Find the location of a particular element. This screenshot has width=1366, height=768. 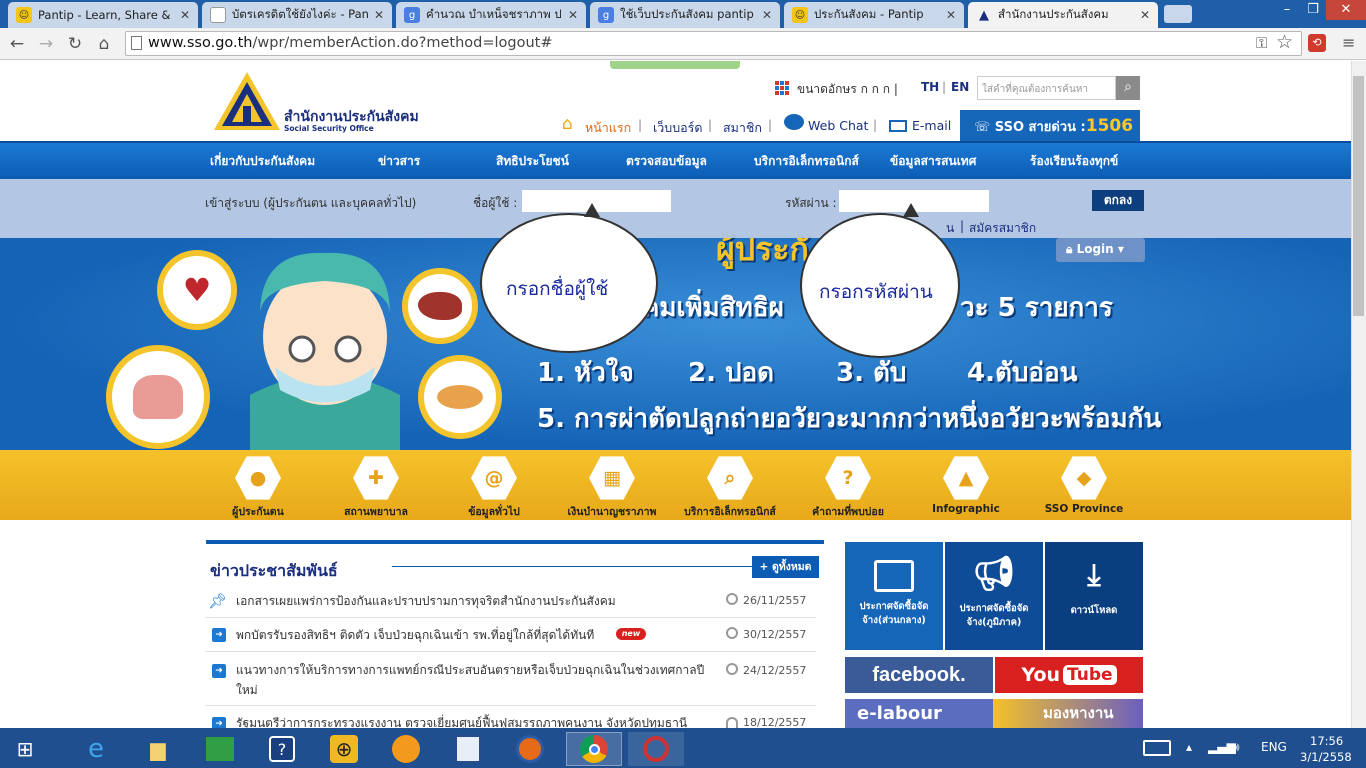

browser-tab: ☺ ประกันสังคม - Pantip ✕ is located at coordinates (874, 15).